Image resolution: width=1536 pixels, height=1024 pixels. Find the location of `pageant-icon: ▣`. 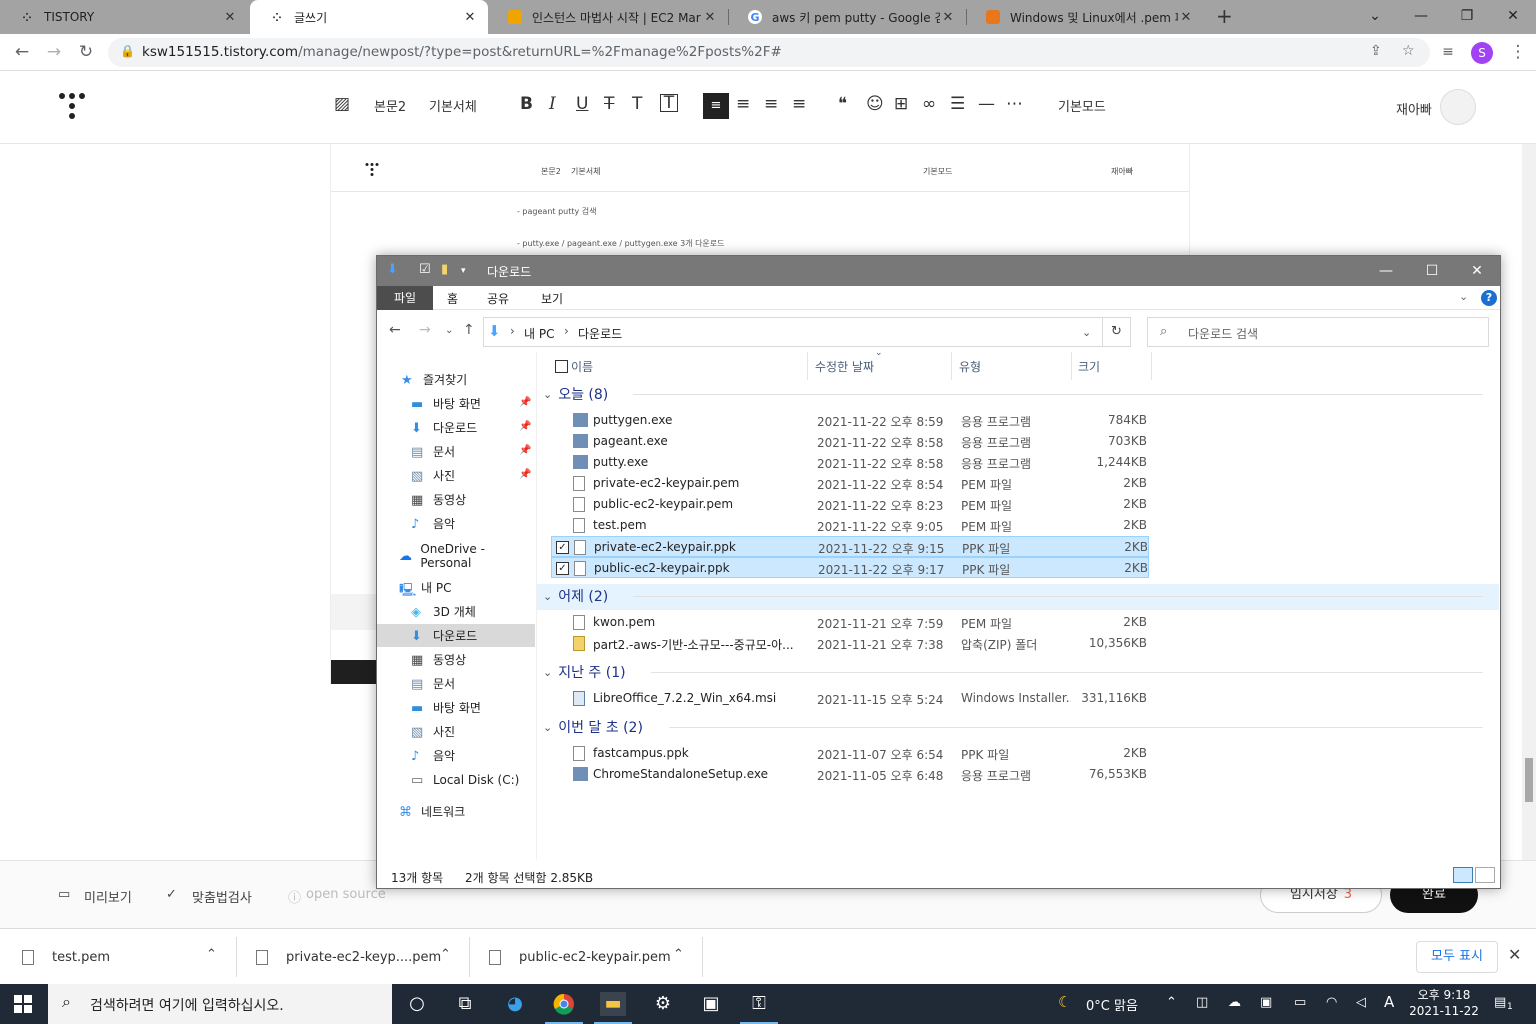

pageant-icon: ▣ is located at coordinates (711, 1004).